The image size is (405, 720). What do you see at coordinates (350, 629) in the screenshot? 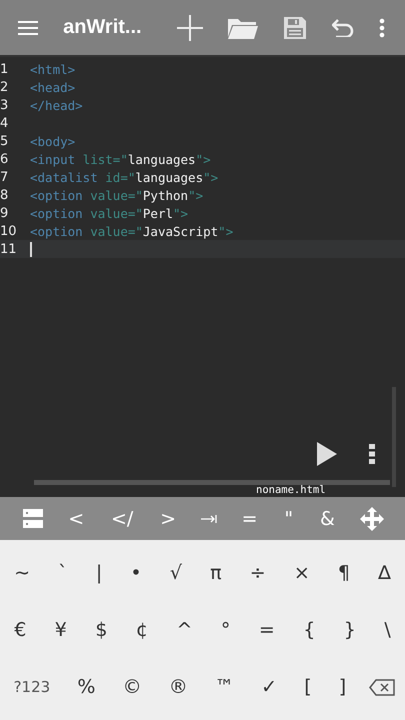
I see `key: }` at bounding box center [350, 629].